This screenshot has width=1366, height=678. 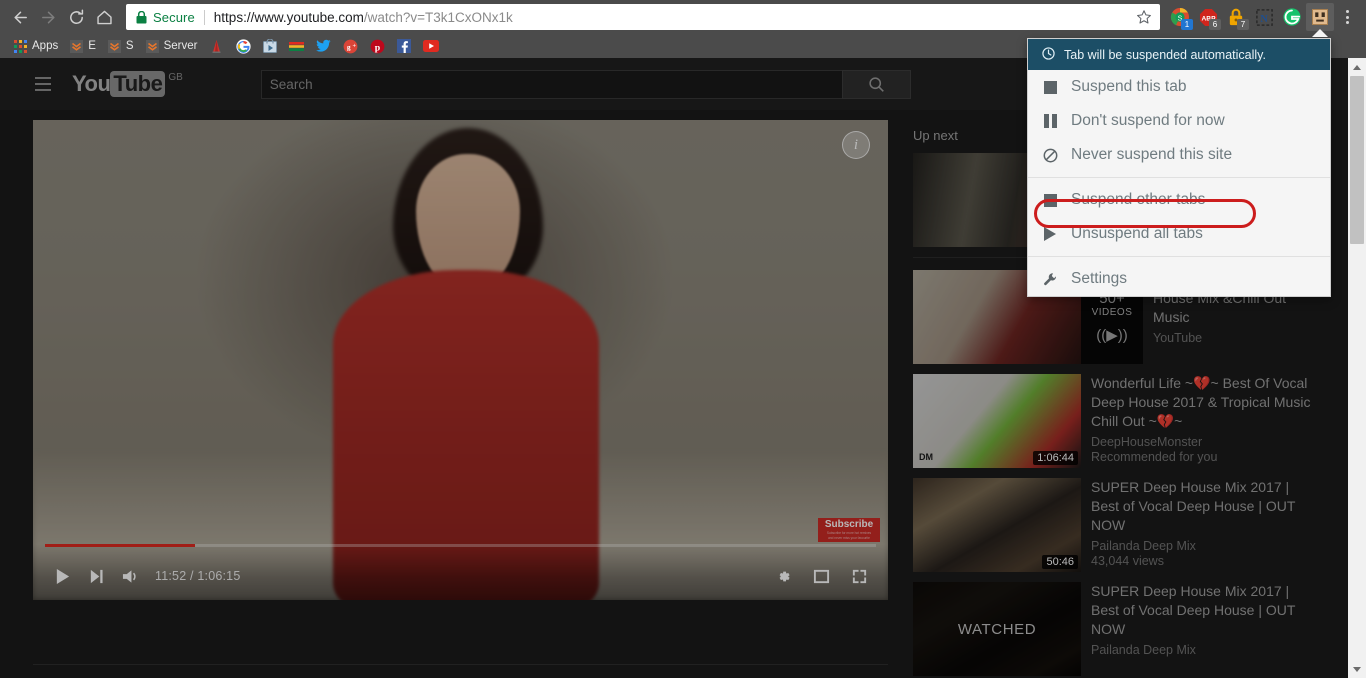 What do you see at coordinates (1243, 24) in the screenshot?
I see `extension-badge: 7` at bounding box center [1243, 24].